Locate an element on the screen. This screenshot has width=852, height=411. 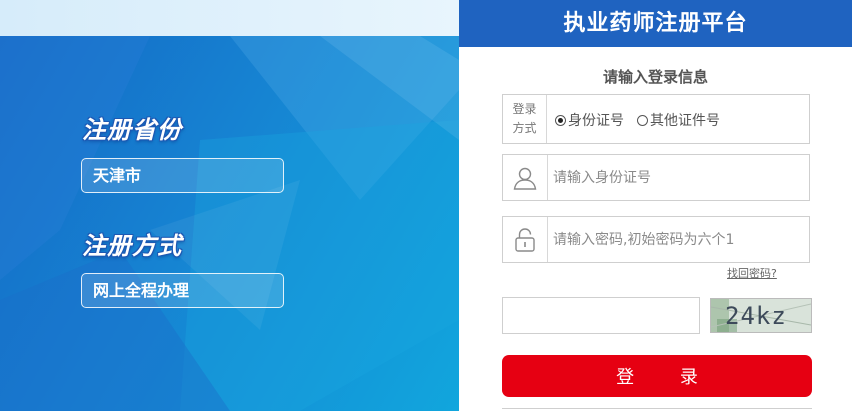
radio-other-id: 其他证件号 is located at coordinates (678, 120).